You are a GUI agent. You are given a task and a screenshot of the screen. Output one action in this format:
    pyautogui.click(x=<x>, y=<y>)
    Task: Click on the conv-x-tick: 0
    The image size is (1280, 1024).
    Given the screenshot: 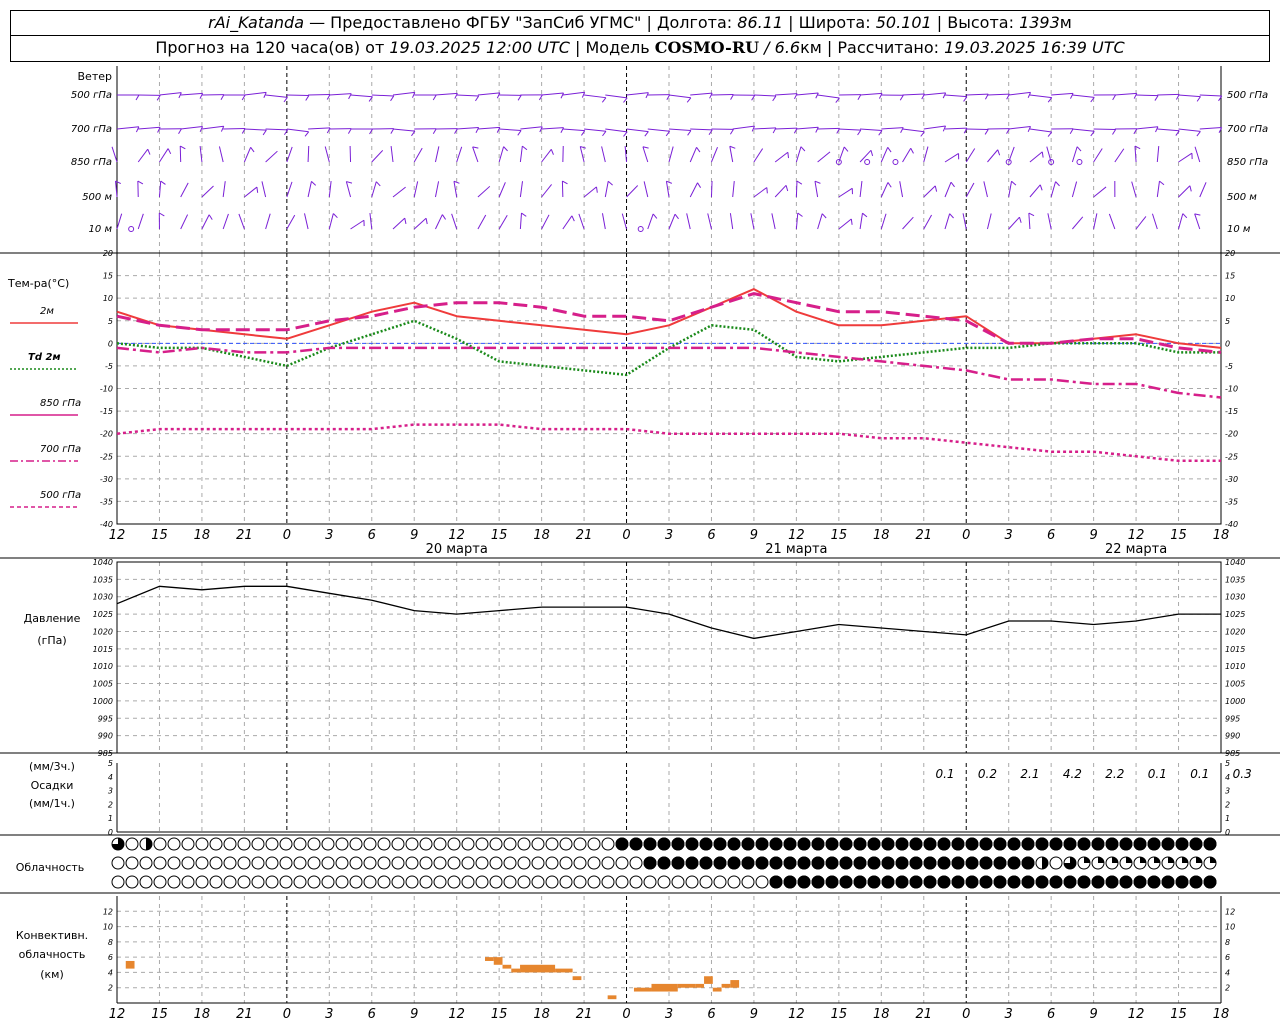 What is the action you would take?
    pyautogui.click(x=626, y=1014)
    